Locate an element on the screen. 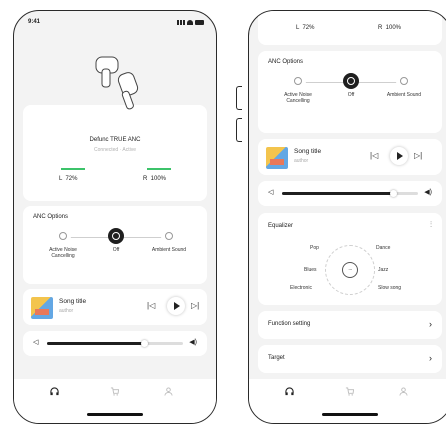 This screenshot has width=446, height=430. battery-right-bar is located at coordinates (159, 169).